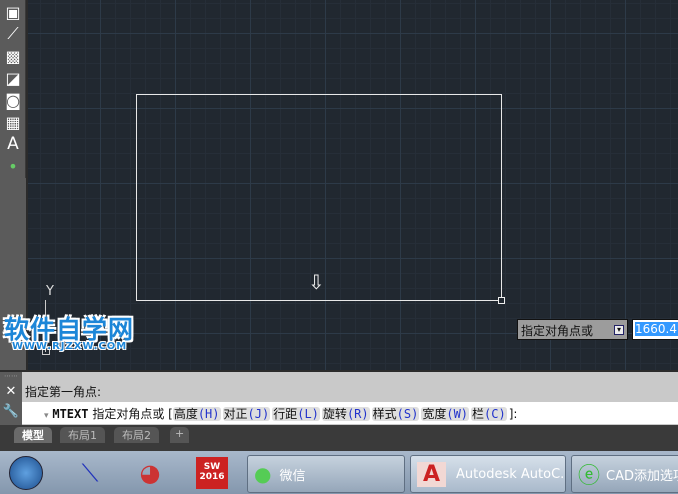  I want to click on command-option: 宽度(W), so click(445, 414).